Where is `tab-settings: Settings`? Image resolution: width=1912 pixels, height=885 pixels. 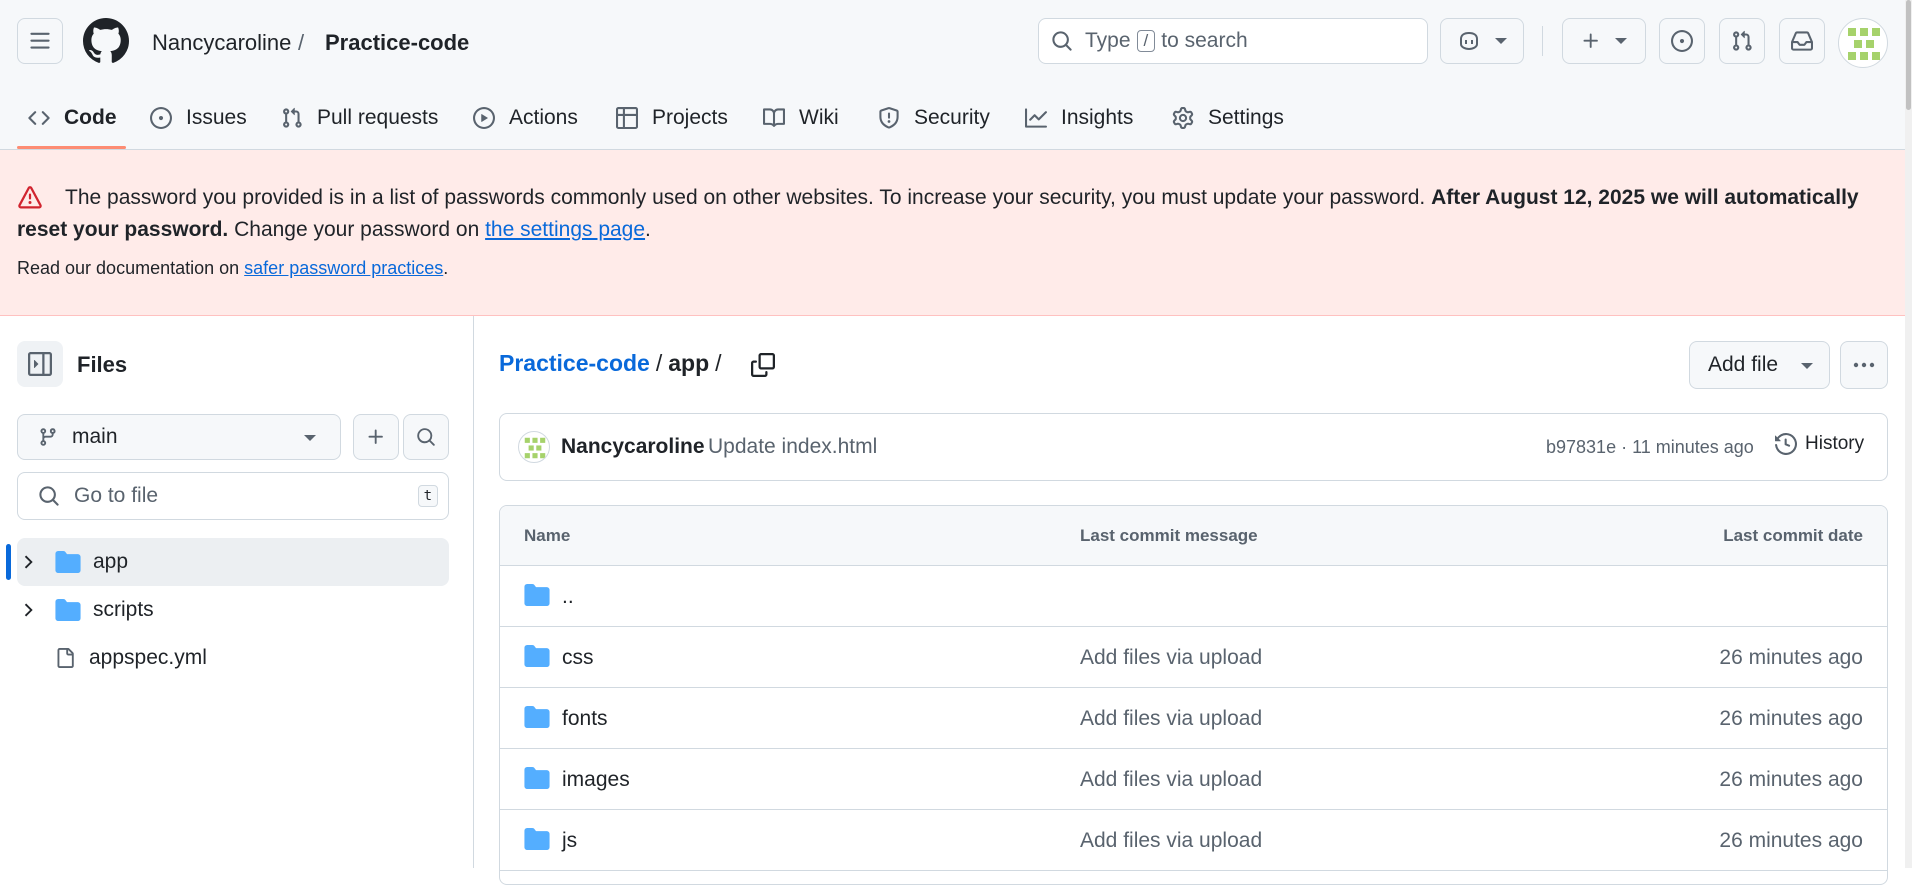 tab-settings: Settings is located at coordinates (1228, 118).